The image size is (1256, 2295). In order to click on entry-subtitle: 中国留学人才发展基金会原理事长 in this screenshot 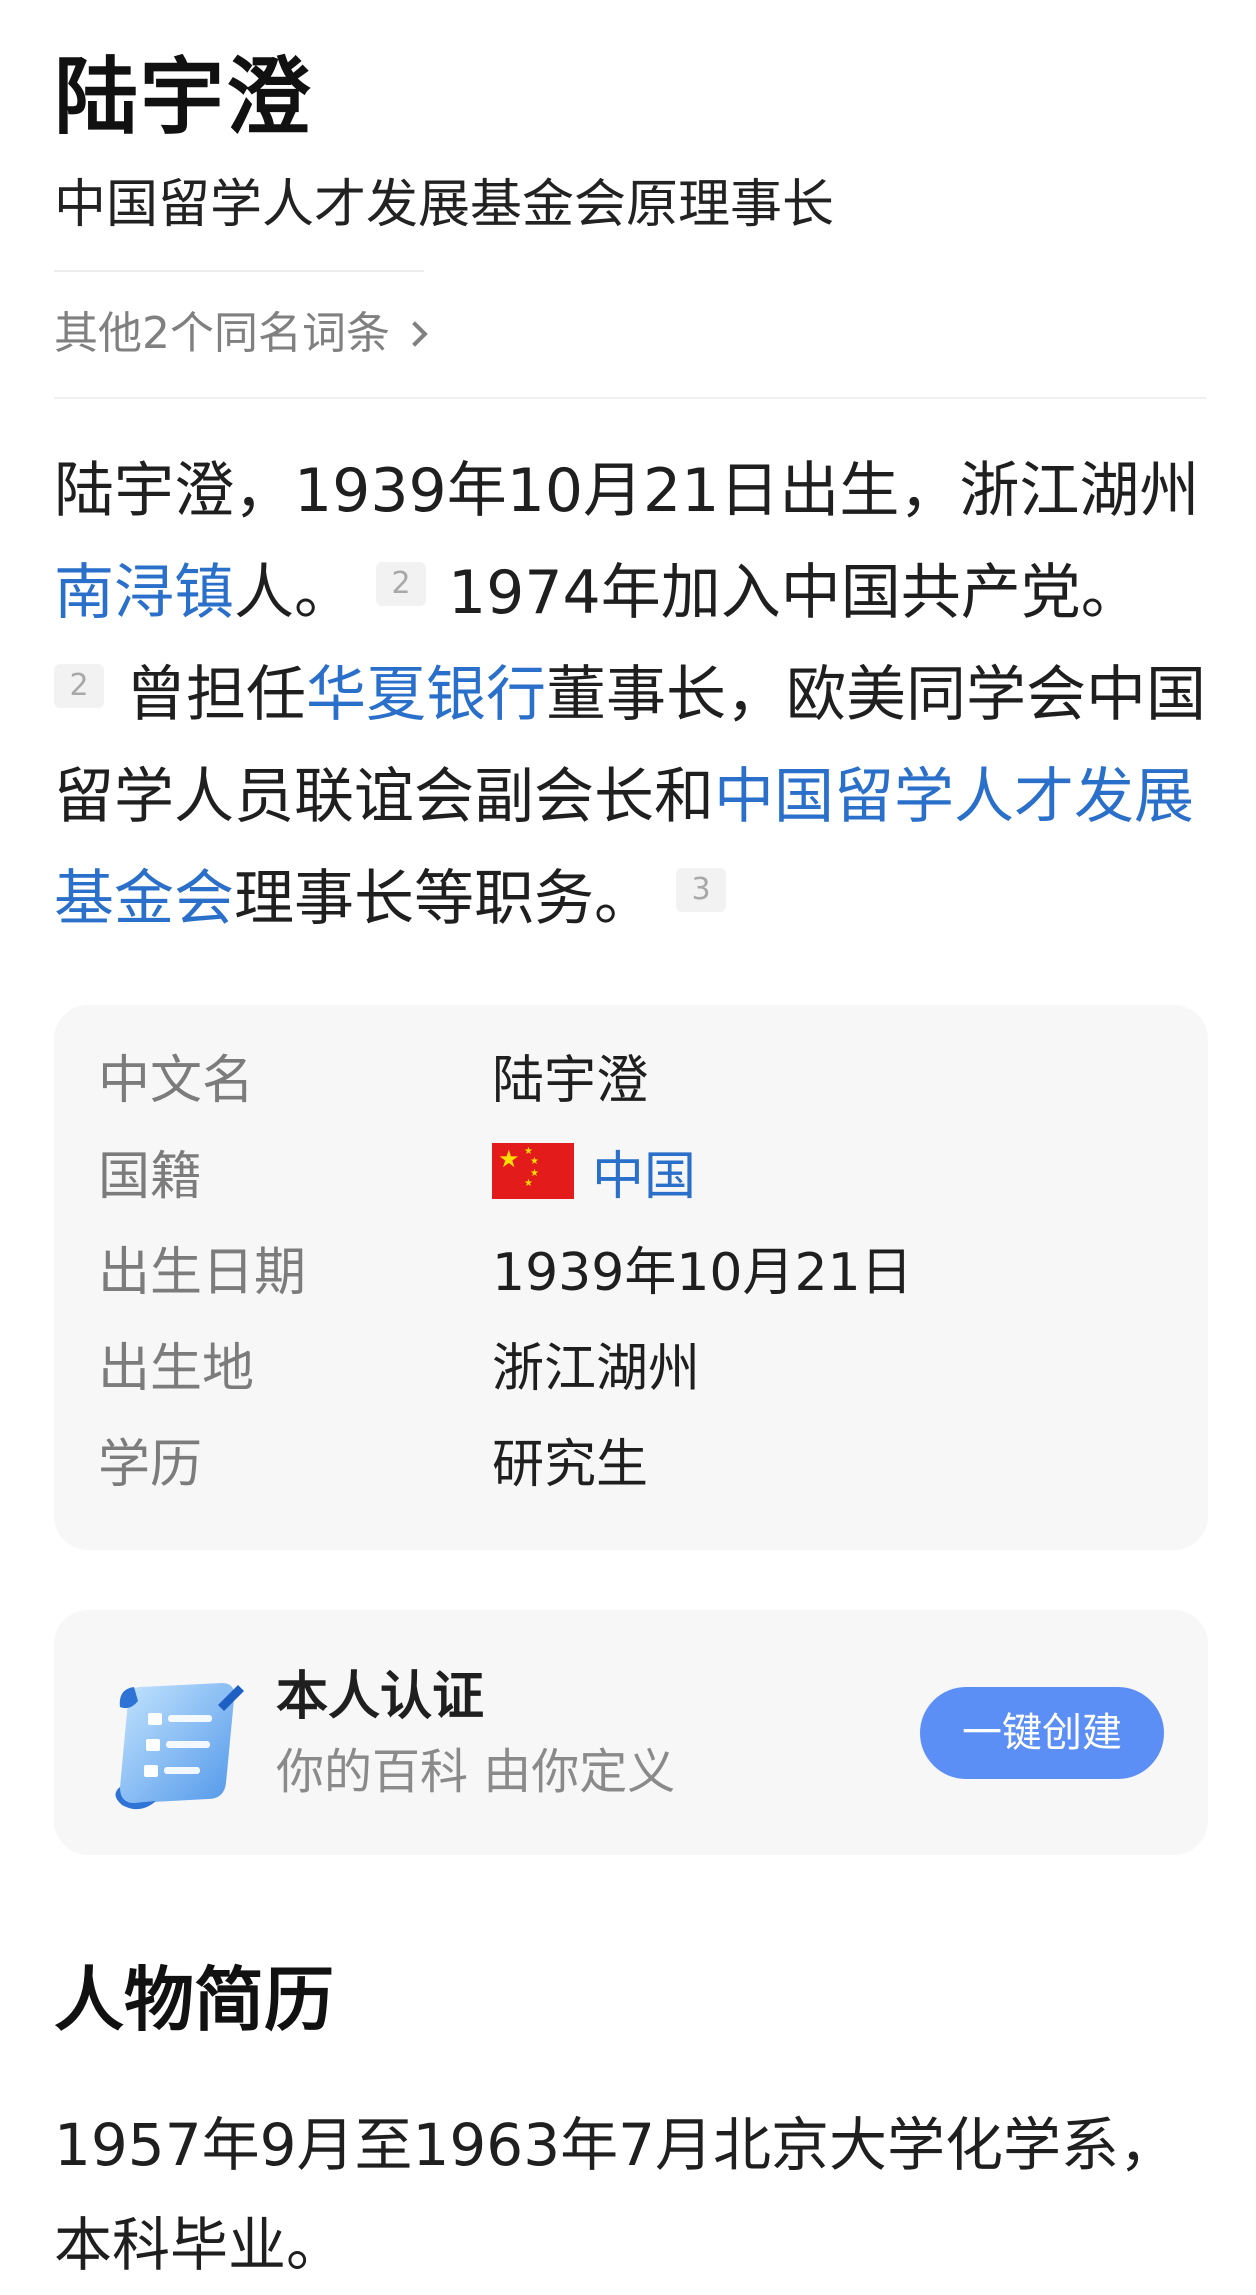, I will do `click(444, 205)`.